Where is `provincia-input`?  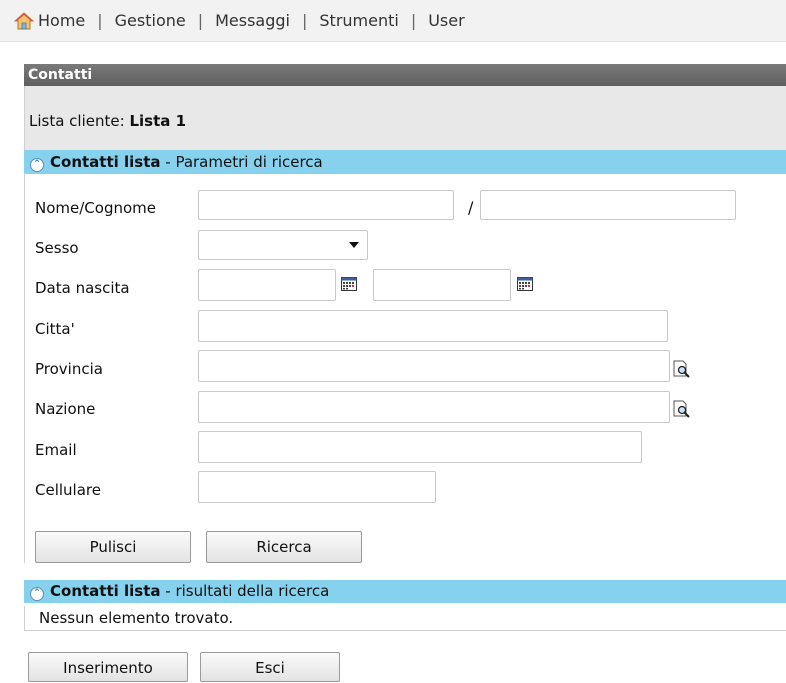 provincia-input is located at coordinates (434, 366).